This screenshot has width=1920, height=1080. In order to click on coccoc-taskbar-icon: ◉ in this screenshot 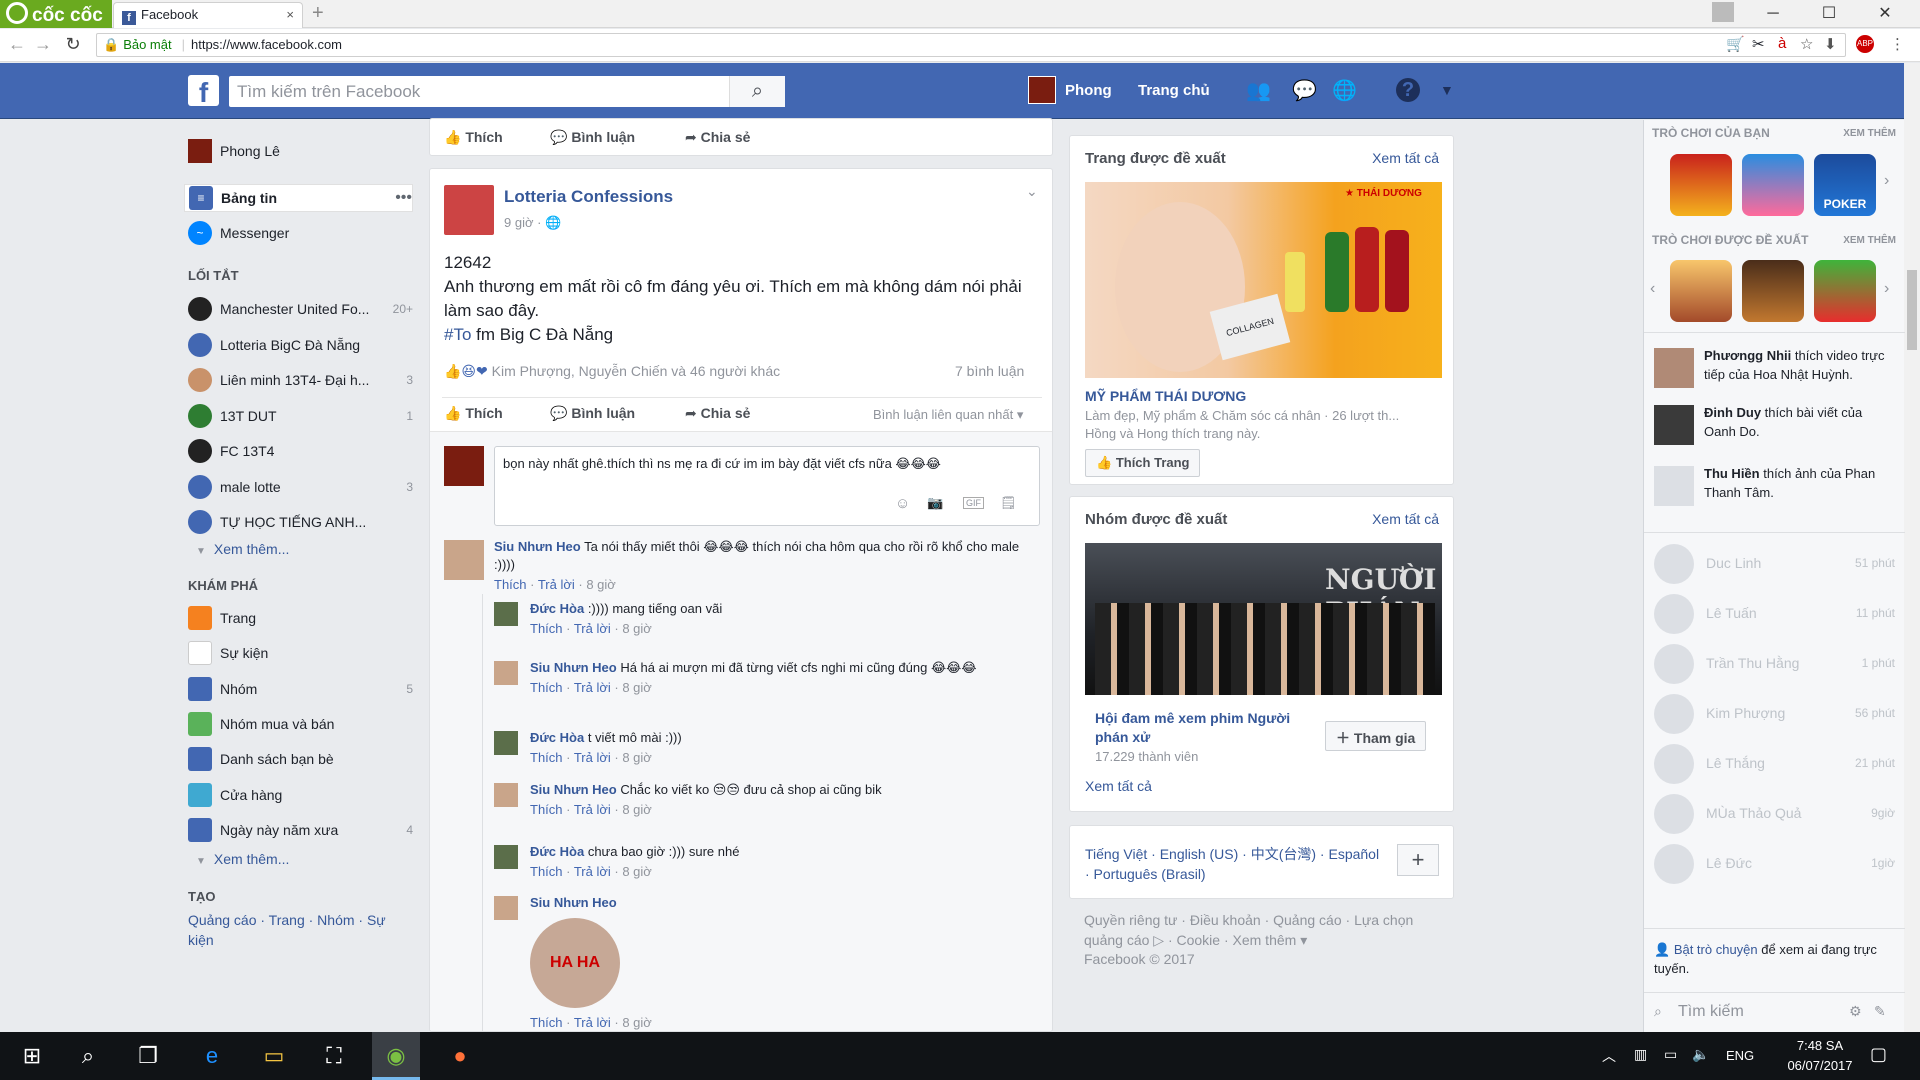, I will do `click(396, 1056)`.